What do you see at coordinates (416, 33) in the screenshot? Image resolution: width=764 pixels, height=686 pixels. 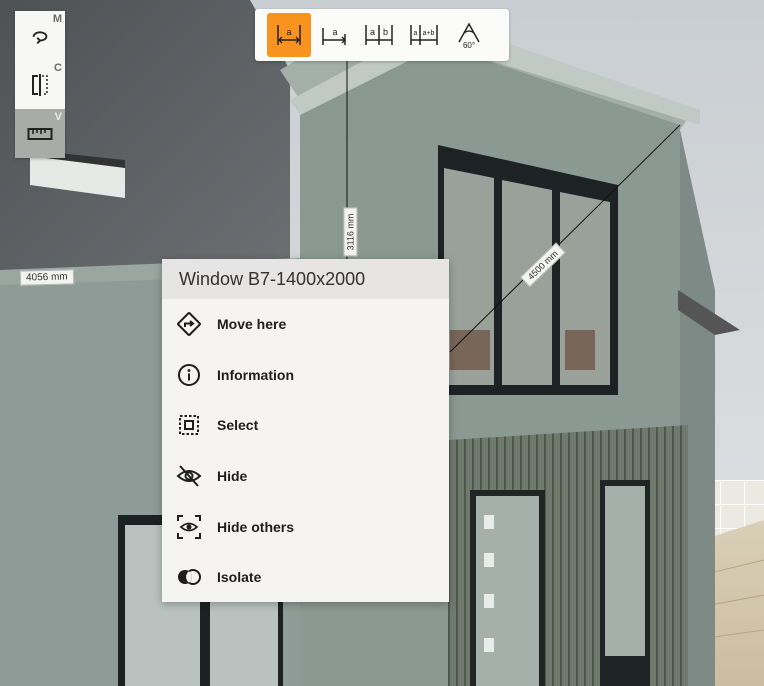 I see `measure-cumulative-label-a: a` at bounding box center [416, 33].